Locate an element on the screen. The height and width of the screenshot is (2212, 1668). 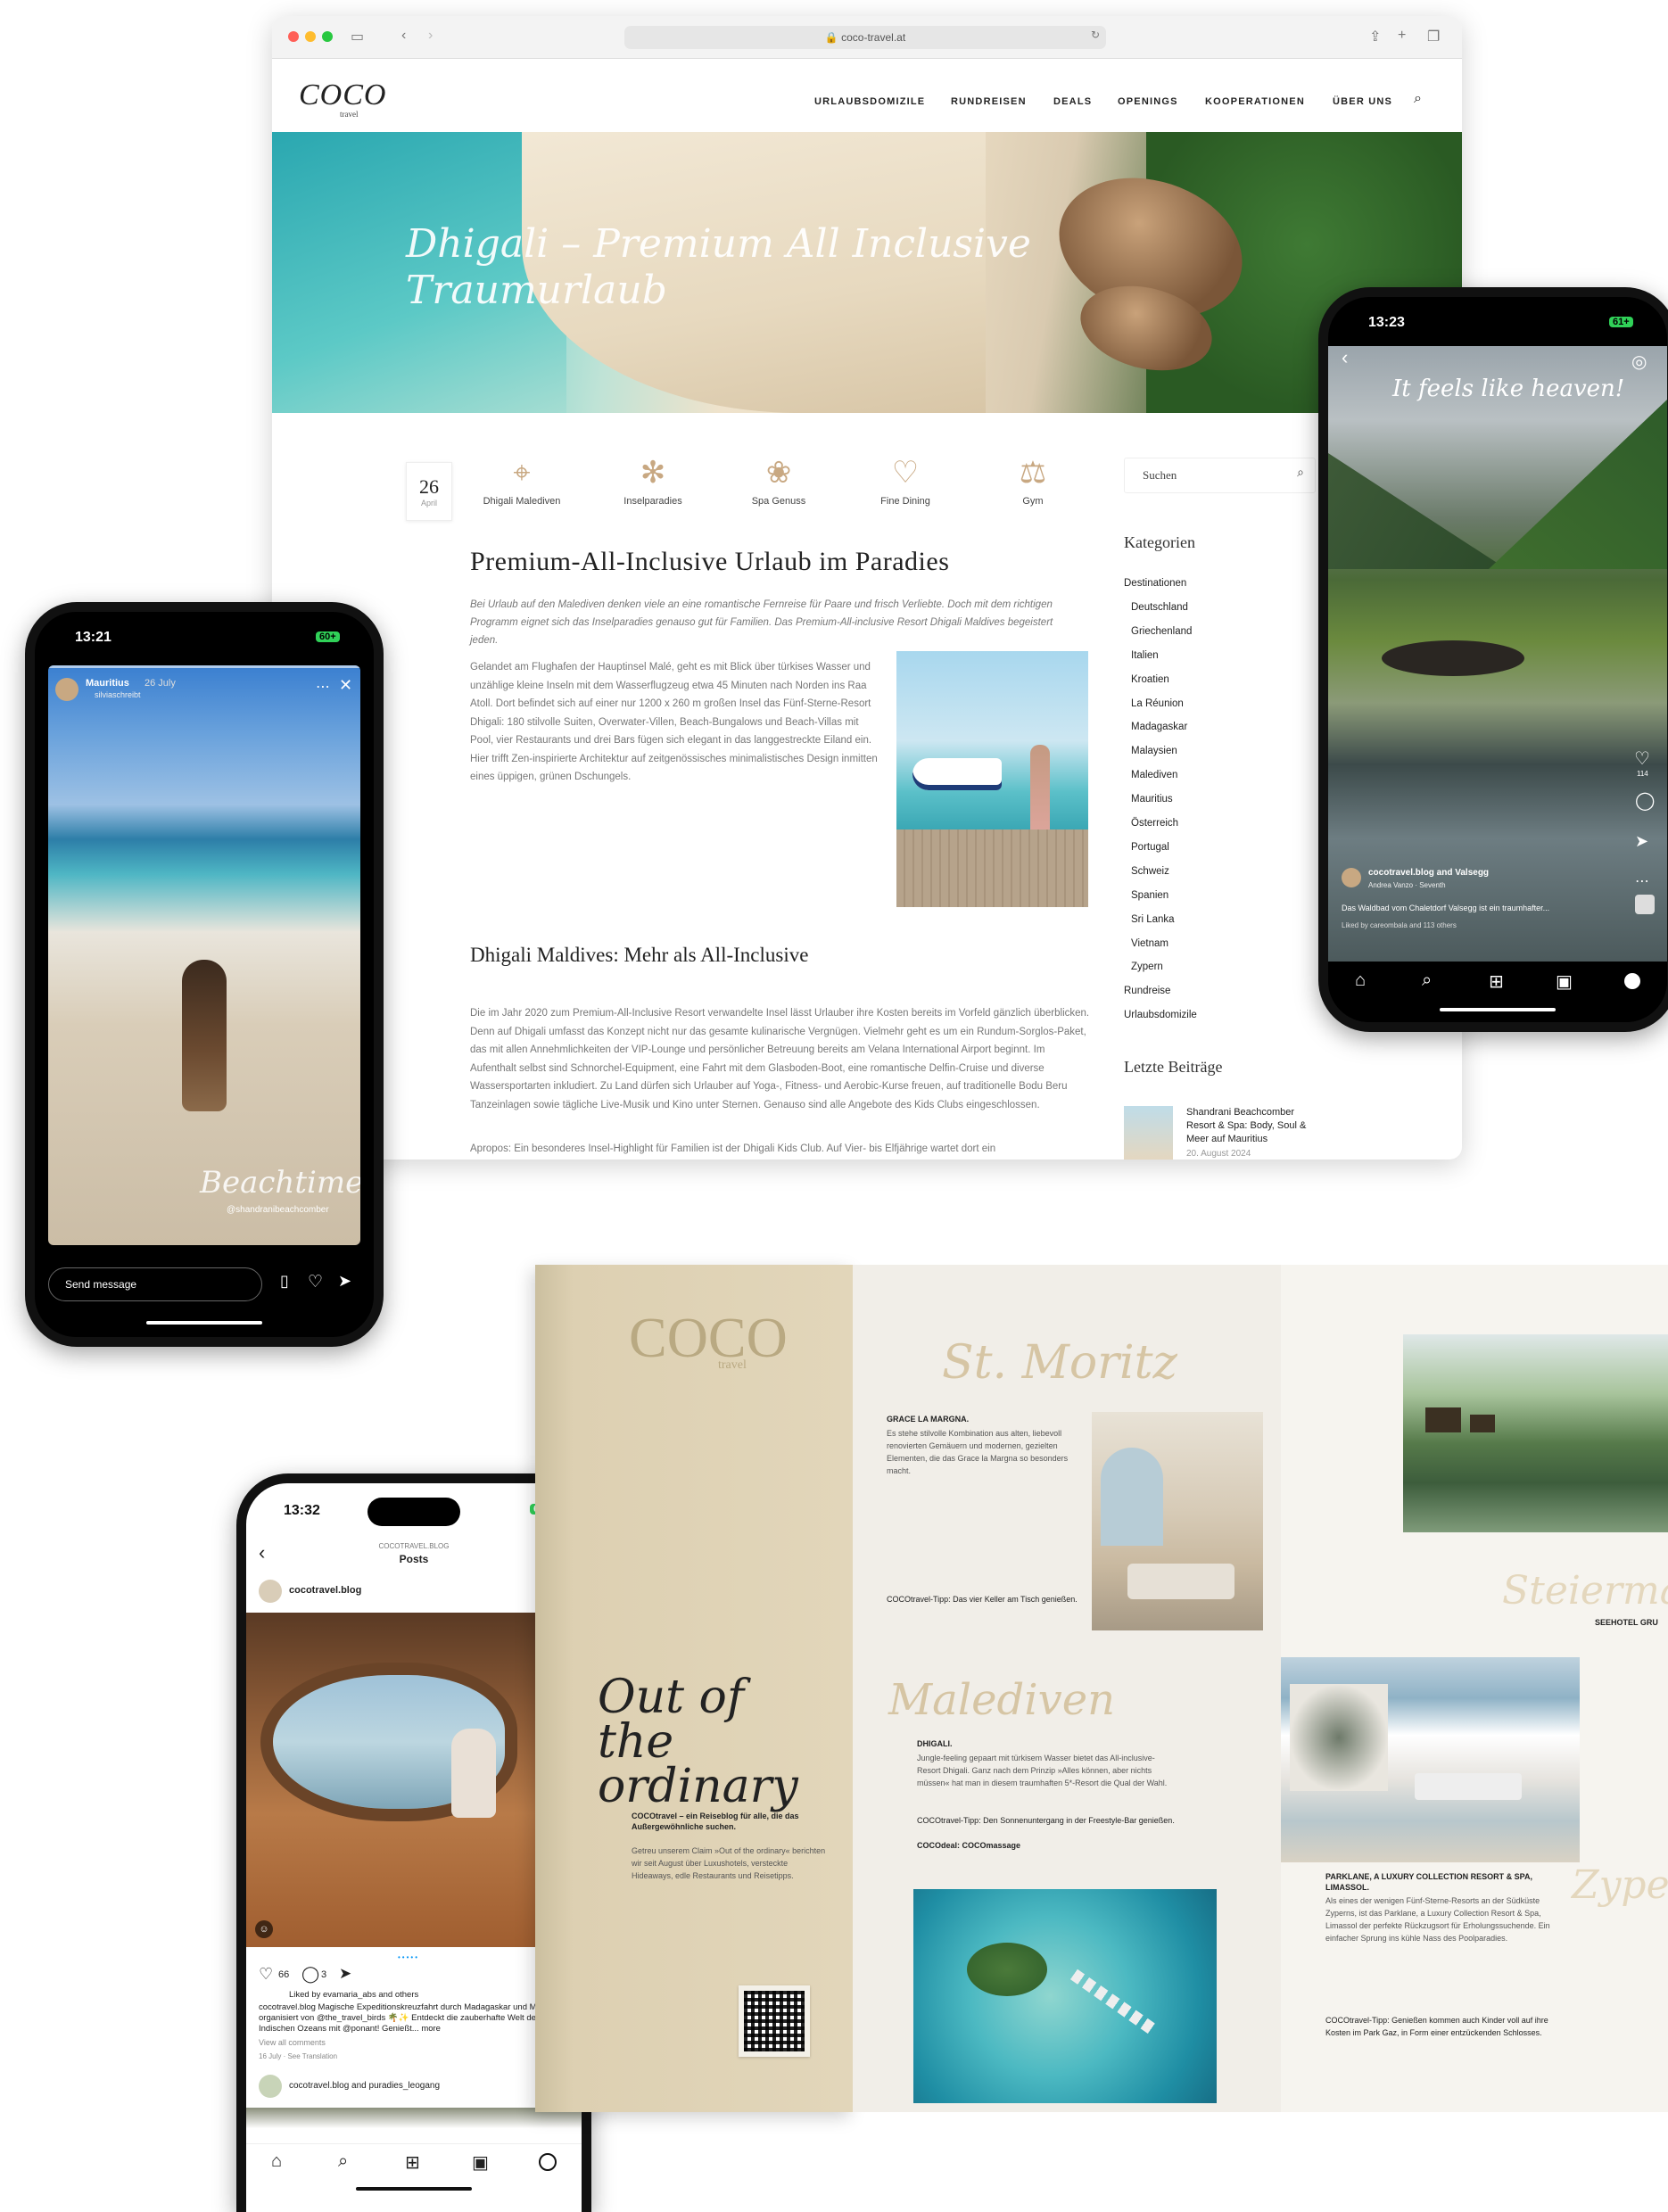
category-item: Mauritius is located at coordinates (1152, 800).